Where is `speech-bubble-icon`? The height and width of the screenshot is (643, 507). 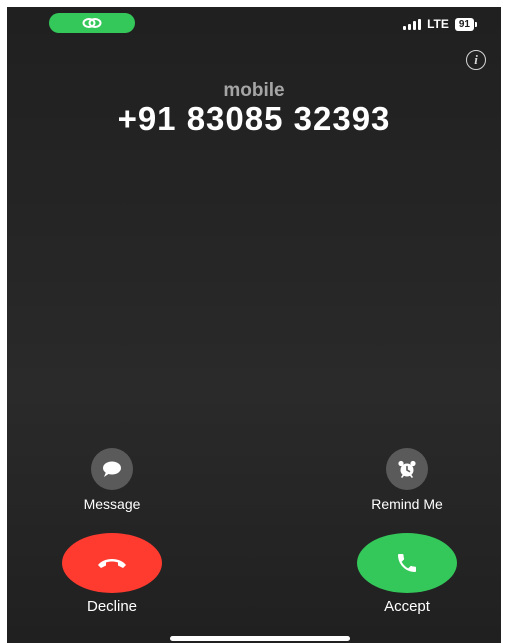 speech-bubble-icon is located at coordinates (112, 469).